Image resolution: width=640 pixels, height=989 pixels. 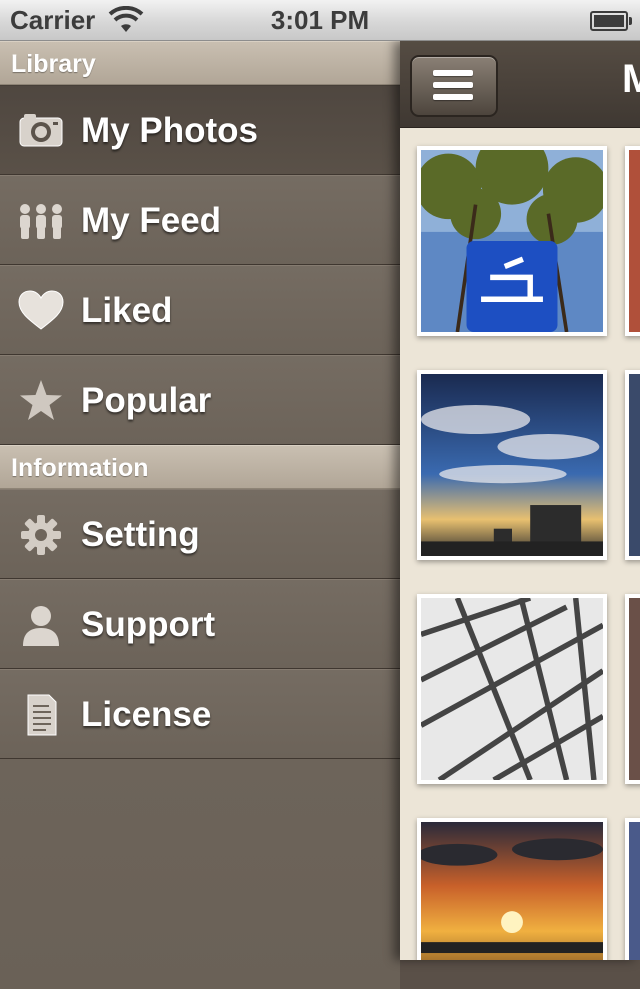 I want to click on navigation-bar: M, so click(x=520, y=84).